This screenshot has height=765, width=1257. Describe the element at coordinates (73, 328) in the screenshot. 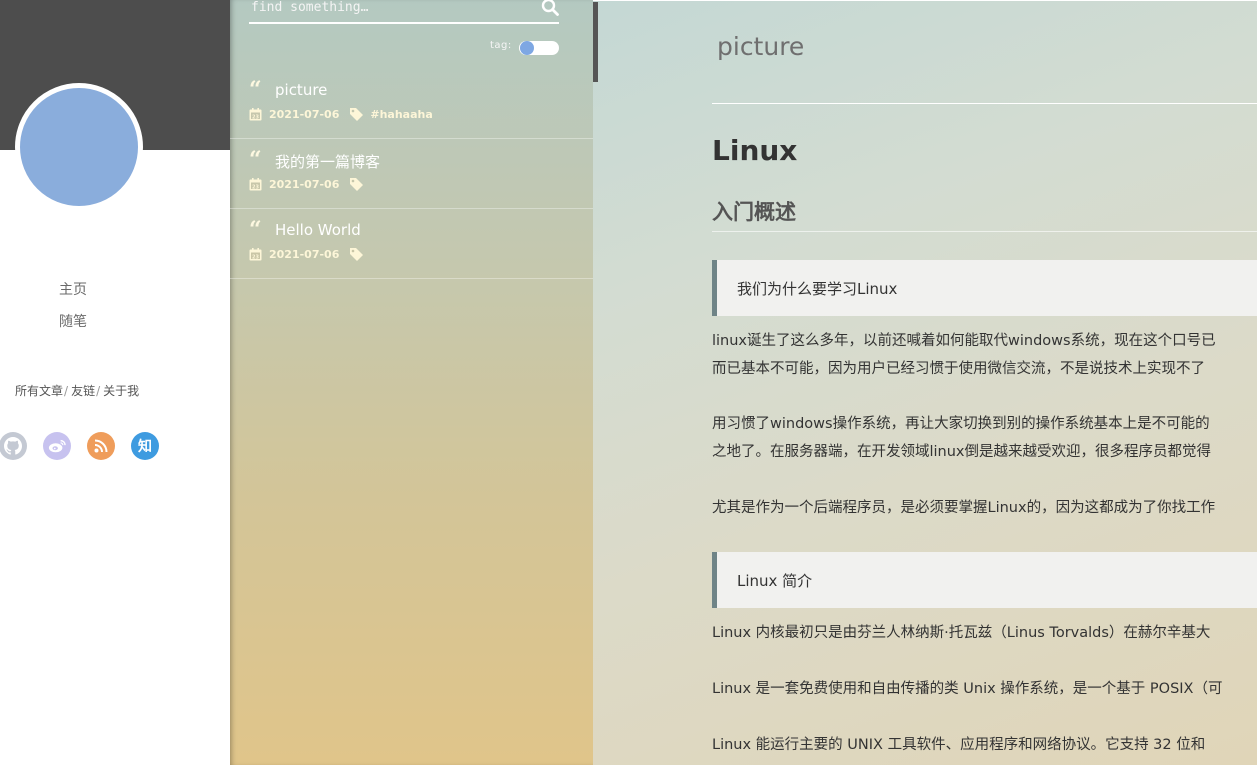

I see `nav-item-essays: 随笔` at that location.